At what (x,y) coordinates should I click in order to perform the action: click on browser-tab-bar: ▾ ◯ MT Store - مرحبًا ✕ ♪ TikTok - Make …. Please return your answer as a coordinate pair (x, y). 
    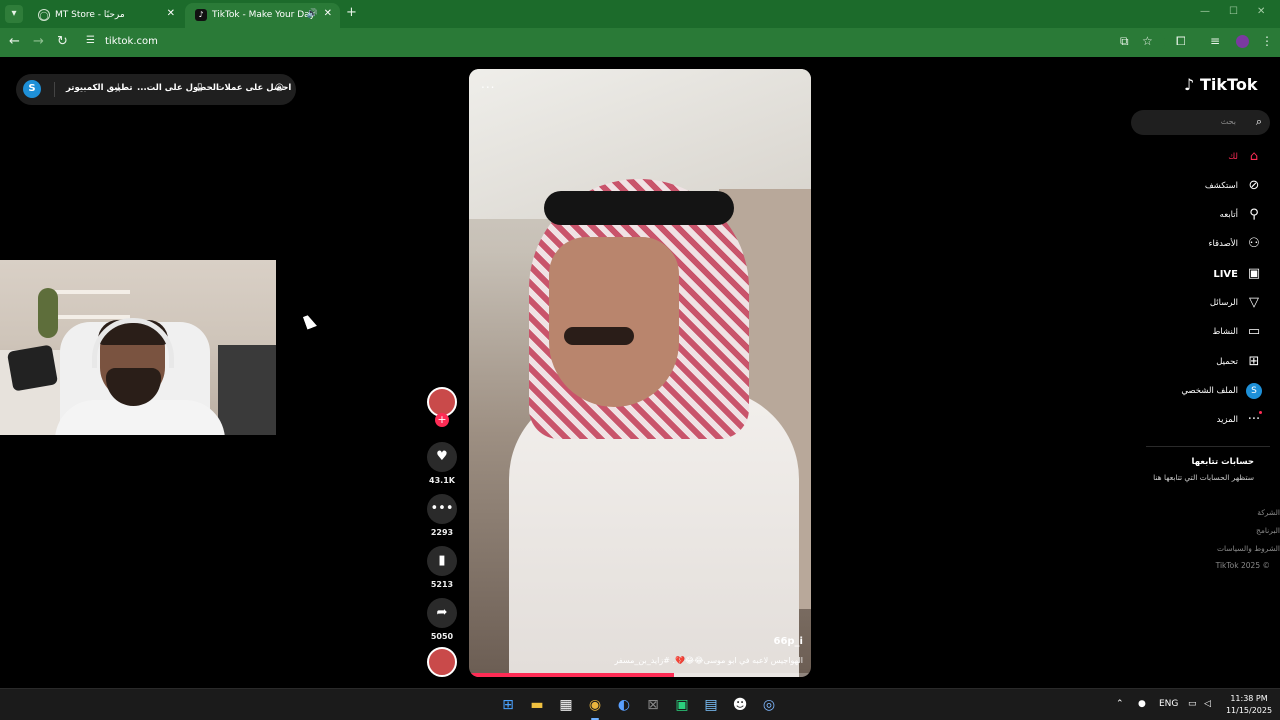
    Looking at the image, I should click on (640, 14).